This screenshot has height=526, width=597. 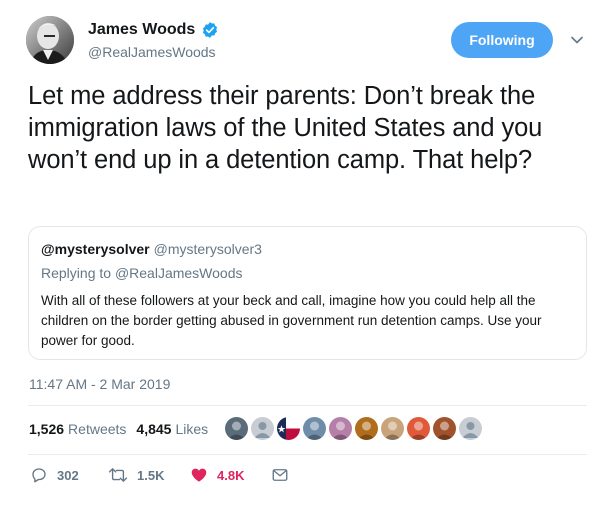 What do you see at coordinates (151, 249) in the screenshot?
I see `quoted-tweet-user: @mysterysolver @mysterysolver3` at bounding box center [151, 249].